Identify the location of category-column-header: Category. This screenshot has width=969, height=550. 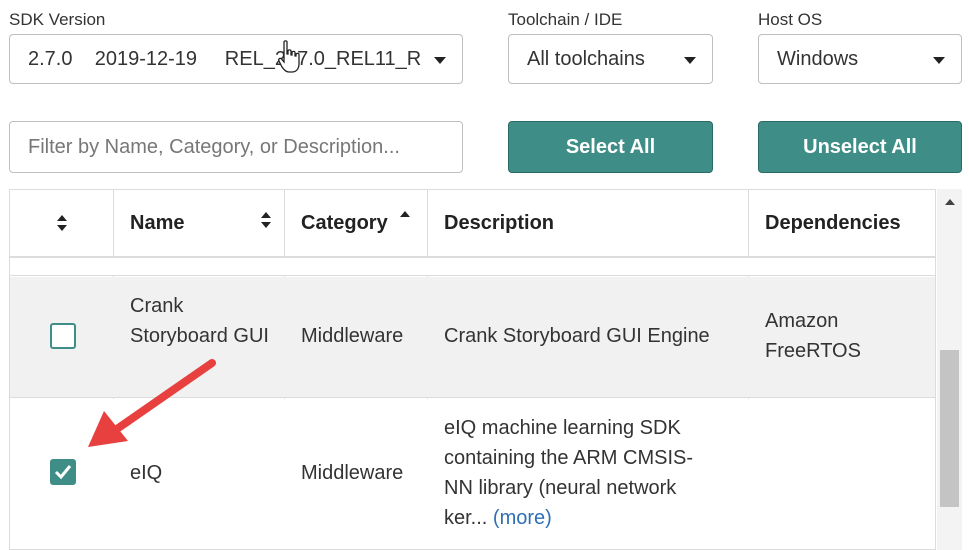
(356, 223).